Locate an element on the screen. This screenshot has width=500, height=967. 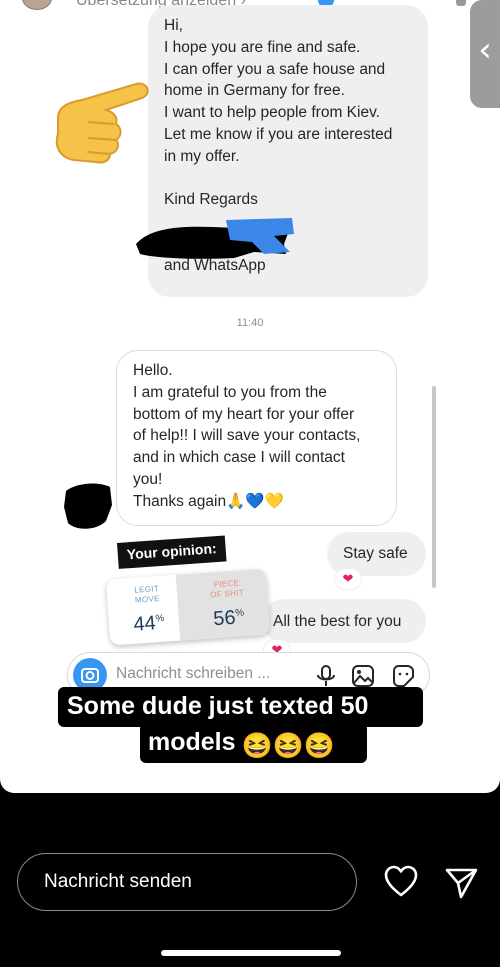
laughing-emoji-icon: 😆😆😆 is located at coordinates (288, 746).